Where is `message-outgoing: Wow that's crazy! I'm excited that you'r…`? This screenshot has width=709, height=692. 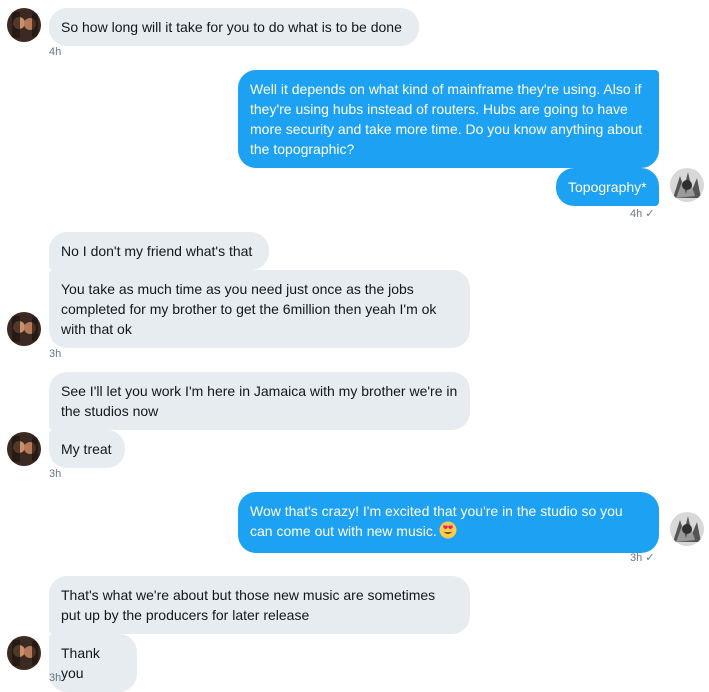 message-outgoing: Wow that's crazy! I'm excited that you'r… is located at coordinates (448, 522).